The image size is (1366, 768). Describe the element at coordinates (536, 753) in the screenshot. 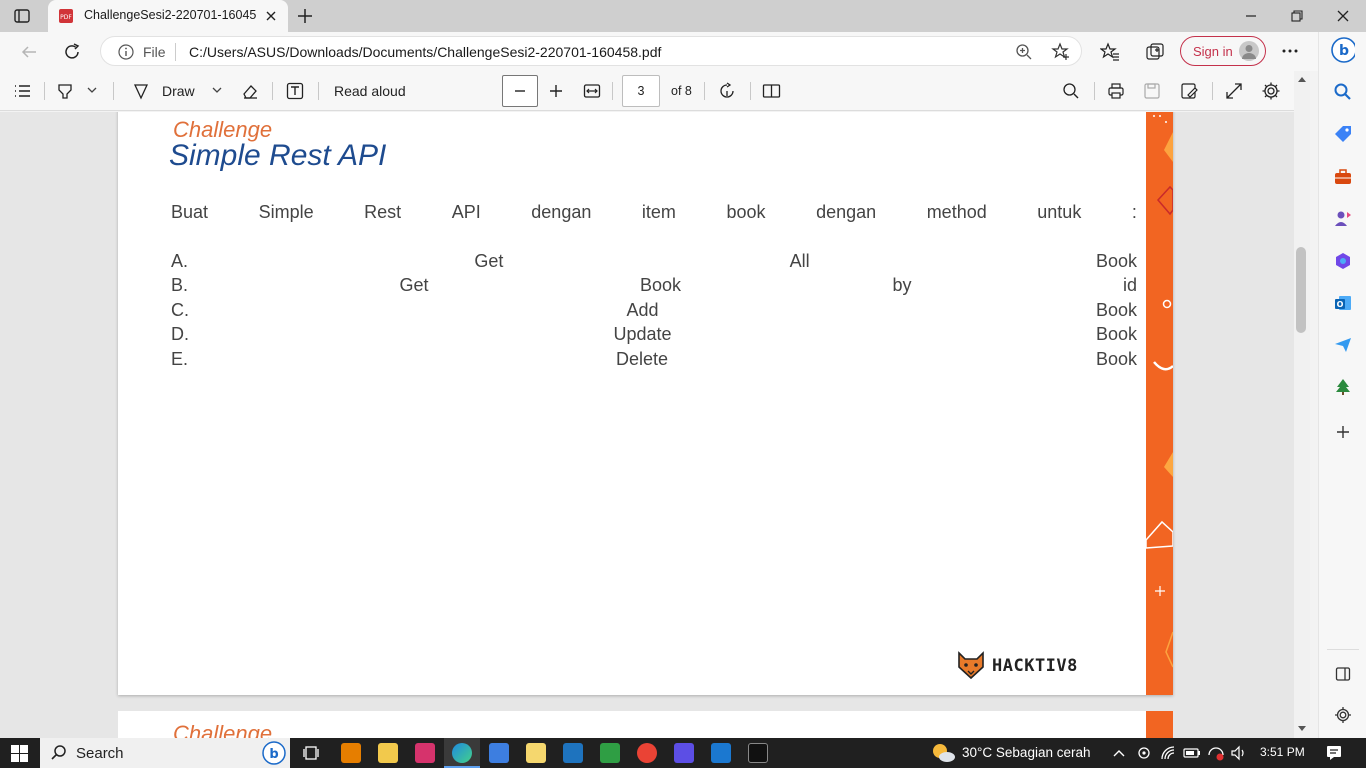

I see `notes-icon` at that location.